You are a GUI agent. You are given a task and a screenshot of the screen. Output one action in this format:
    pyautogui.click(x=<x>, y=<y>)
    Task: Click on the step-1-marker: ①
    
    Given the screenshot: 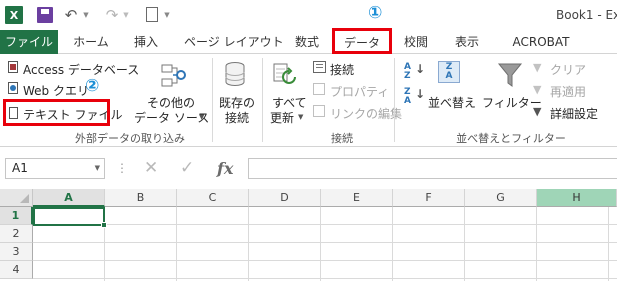 What is the action you would take?
    pyautogui.click(x=375, y=13)
    